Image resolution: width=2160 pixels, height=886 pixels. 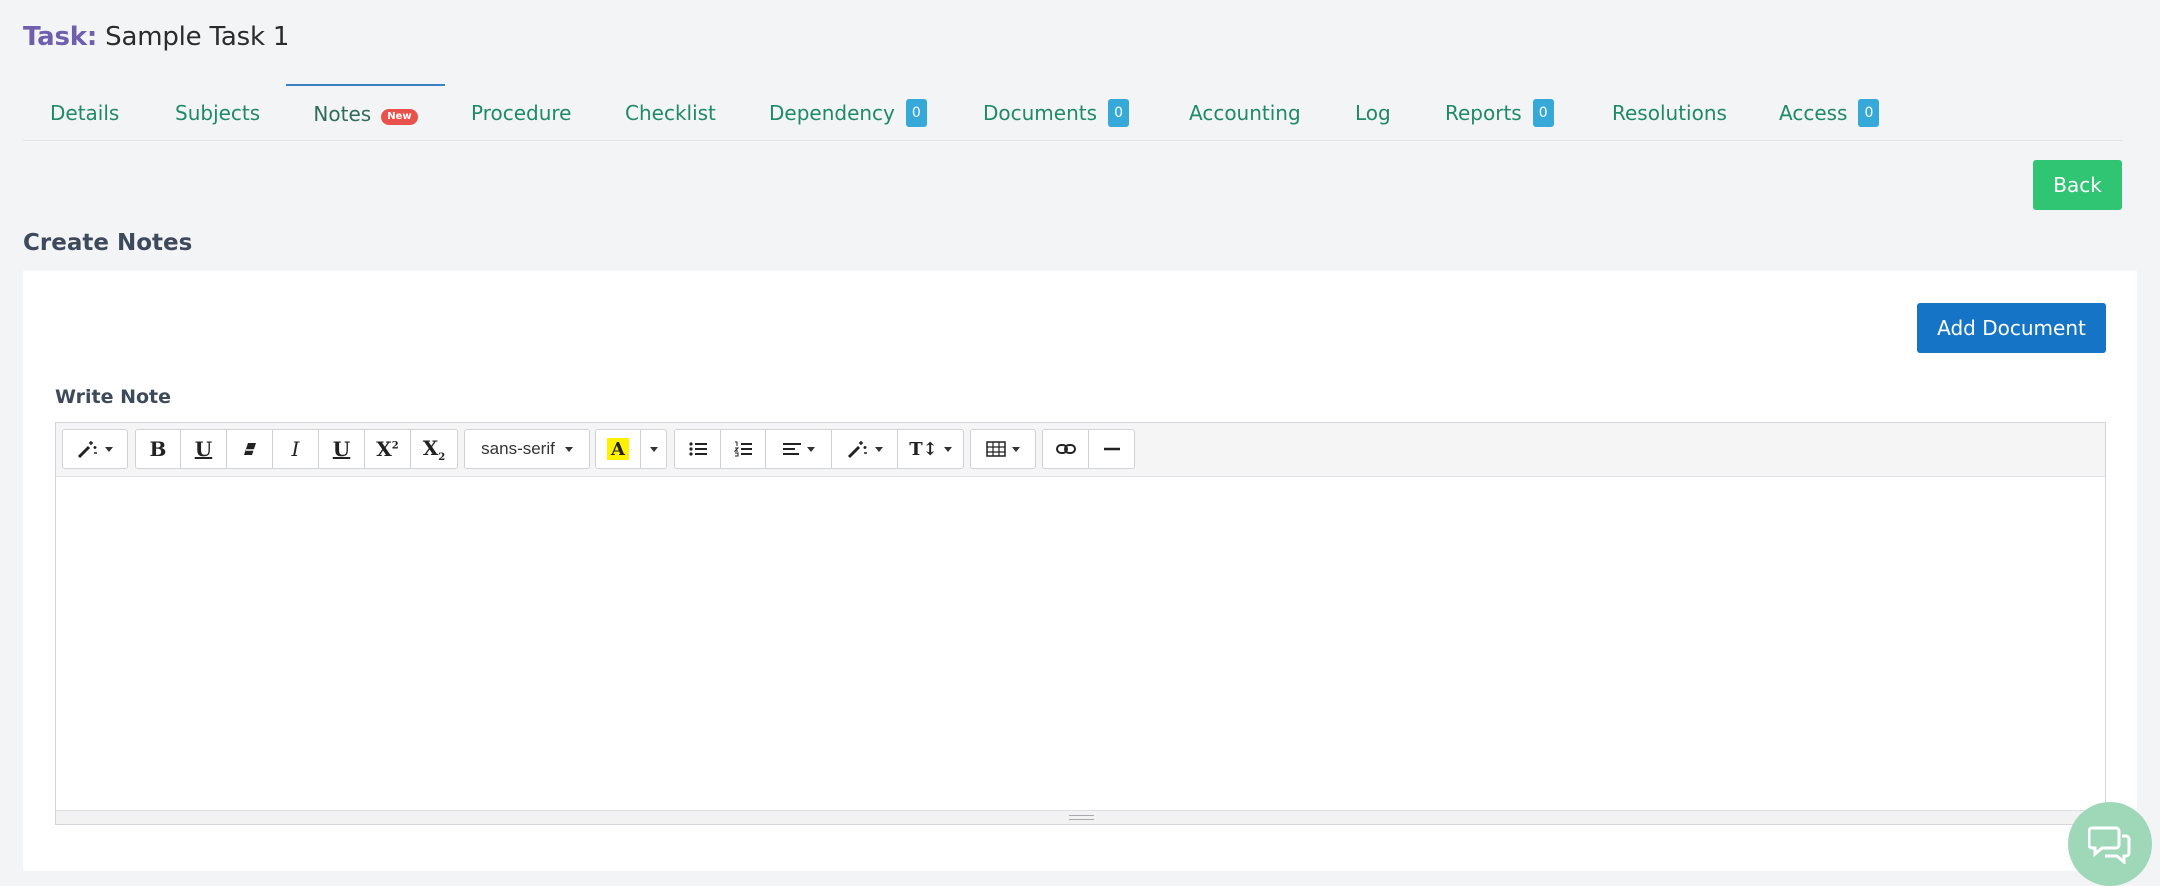 I want to click on ordered-list-button, so click(x=743, y=449).